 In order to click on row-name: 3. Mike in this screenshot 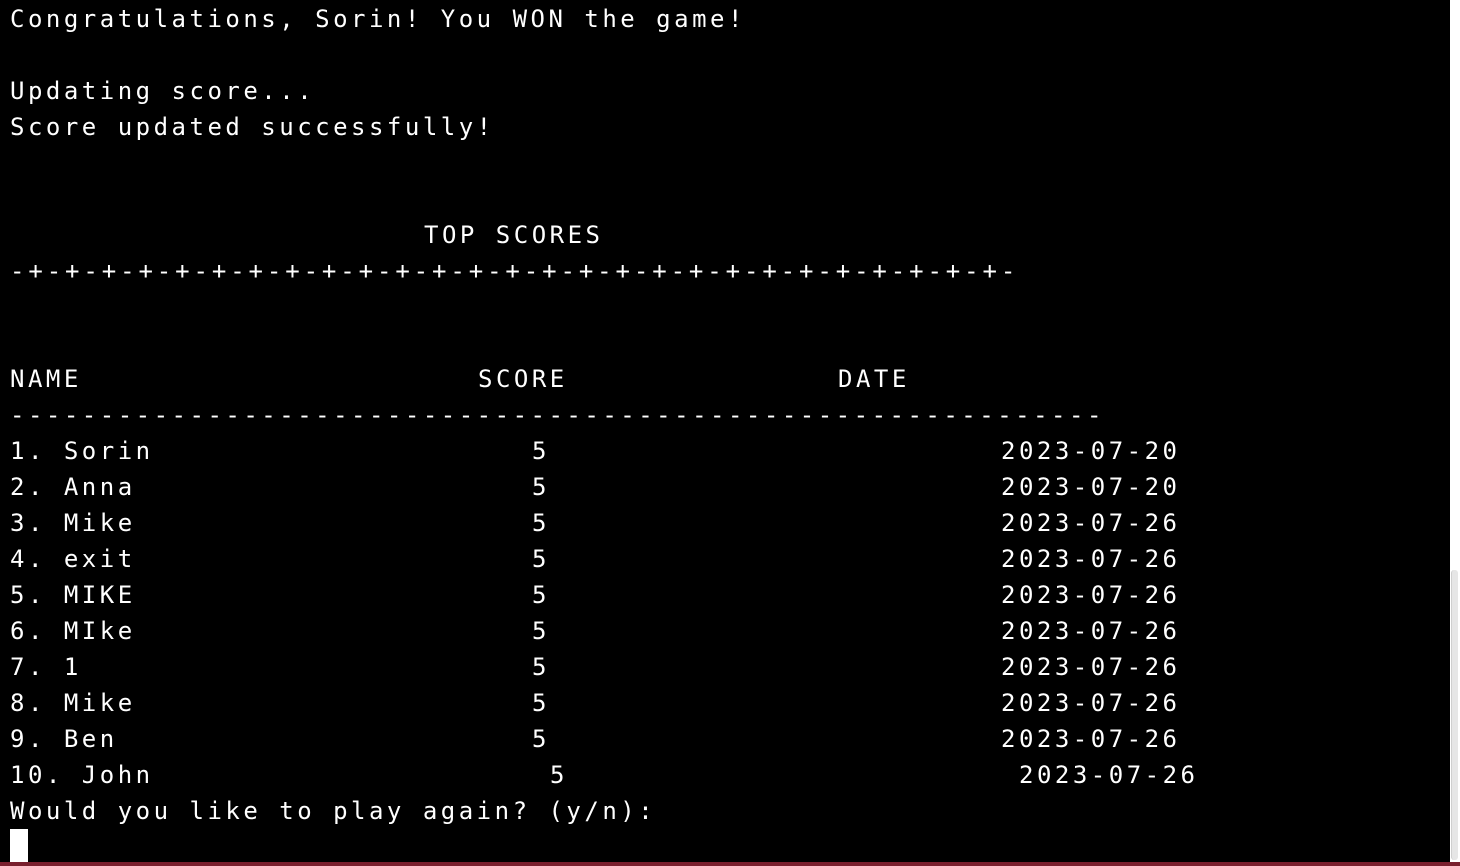, I will do `click(73, 523)`.